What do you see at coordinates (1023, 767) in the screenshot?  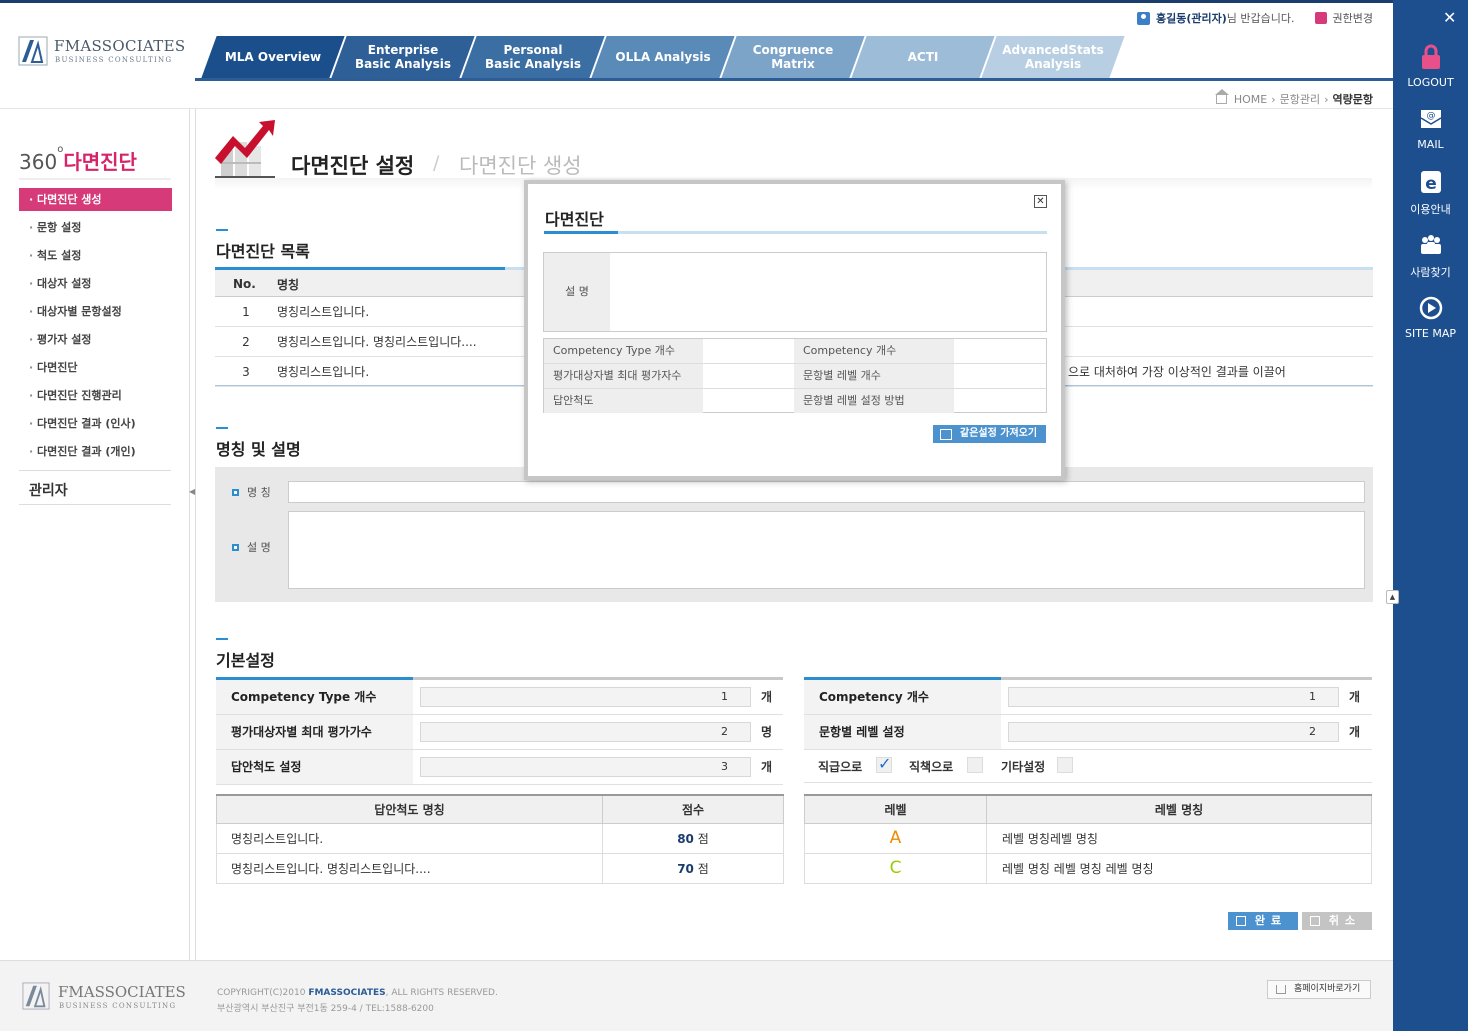 I see `check-label-other: 기타설정` at bounding box center [1023, 767].